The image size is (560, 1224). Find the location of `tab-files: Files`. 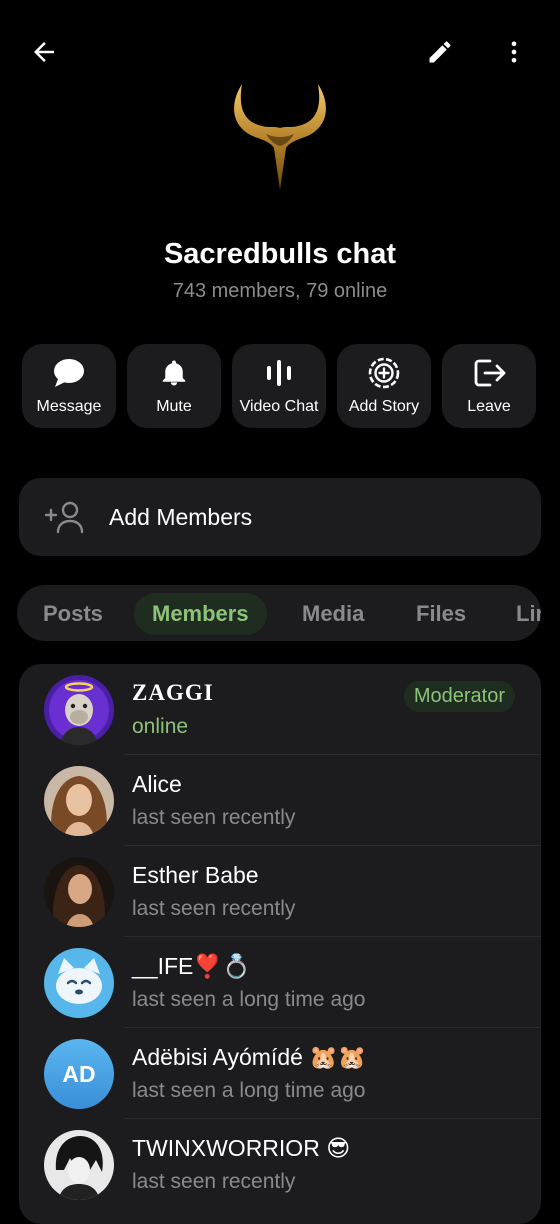

tab-files: Files is located at coordinates (441, 614).